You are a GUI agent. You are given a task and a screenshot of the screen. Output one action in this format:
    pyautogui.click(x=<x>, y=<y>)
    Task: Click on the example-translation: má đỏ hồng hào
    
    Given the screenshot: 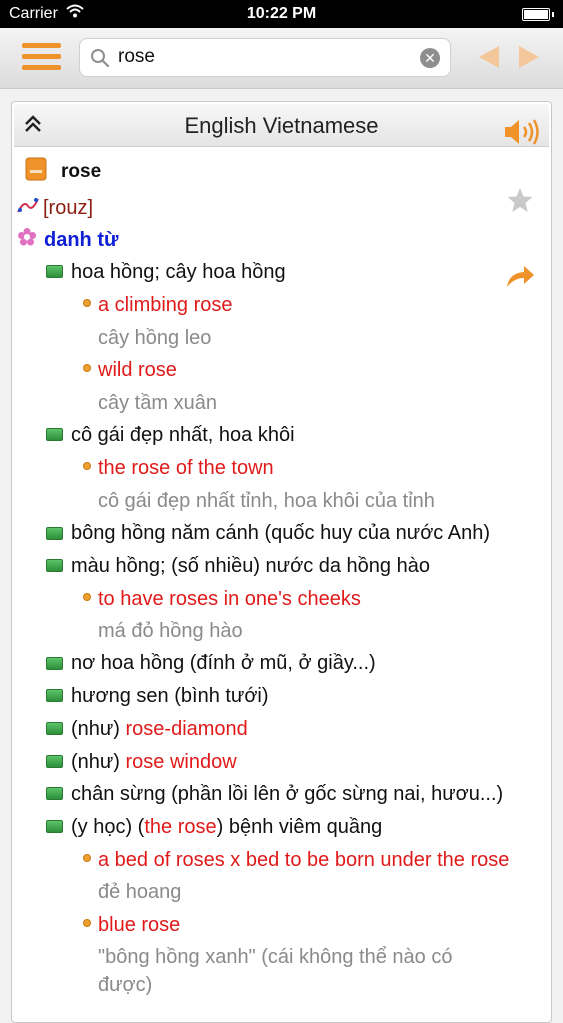 What is the action you would take?
    pyautogui.click(x=170, y=631)
    